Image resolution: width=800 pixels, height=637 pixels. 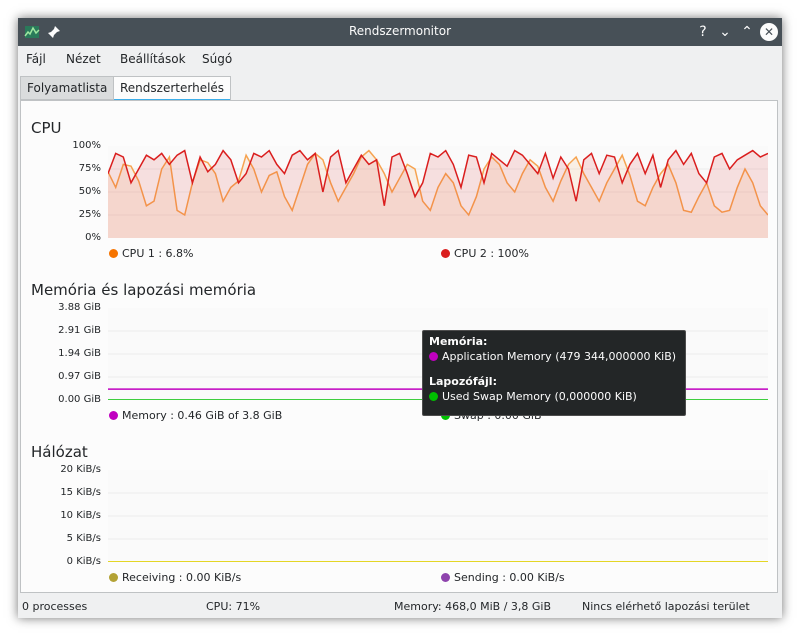 I want to click on tooltip-memory-row: Application Memory (479 344,000000 KiB), so click(x=554, y=356).